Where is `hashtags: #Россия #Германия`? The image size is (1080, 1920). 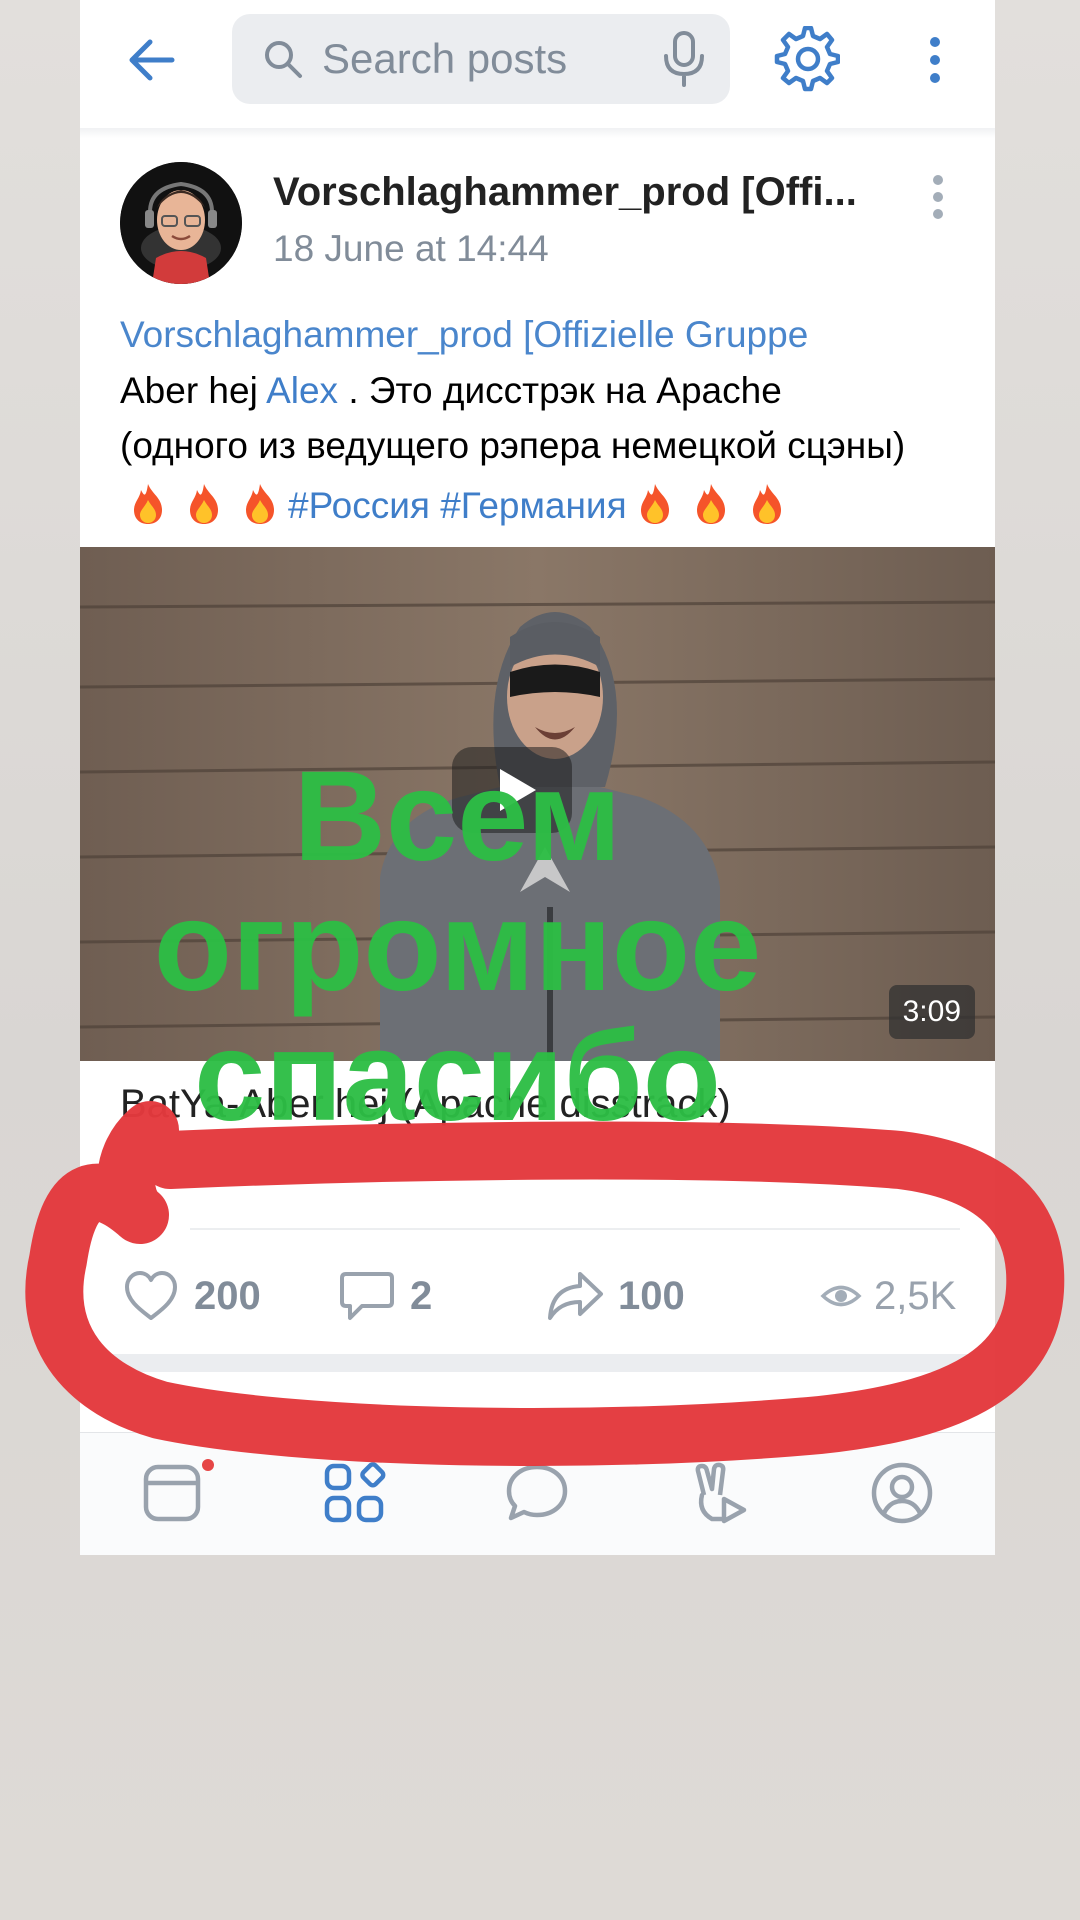
hashtags: #Россия #Германия is located at coordinates (457, 505).